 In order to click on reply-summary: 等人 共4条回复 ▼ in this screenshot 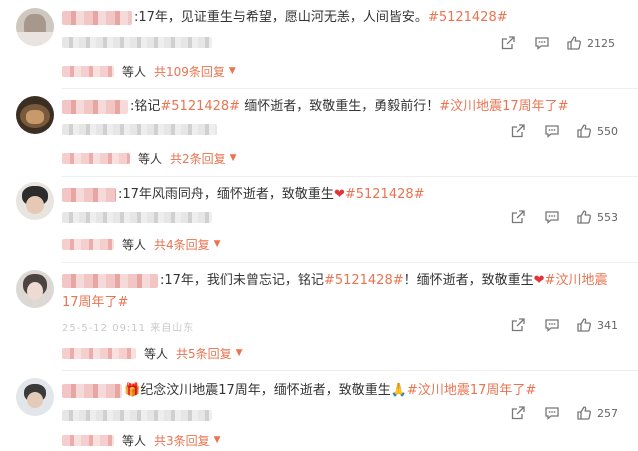, I will do `click(141, 244)`.